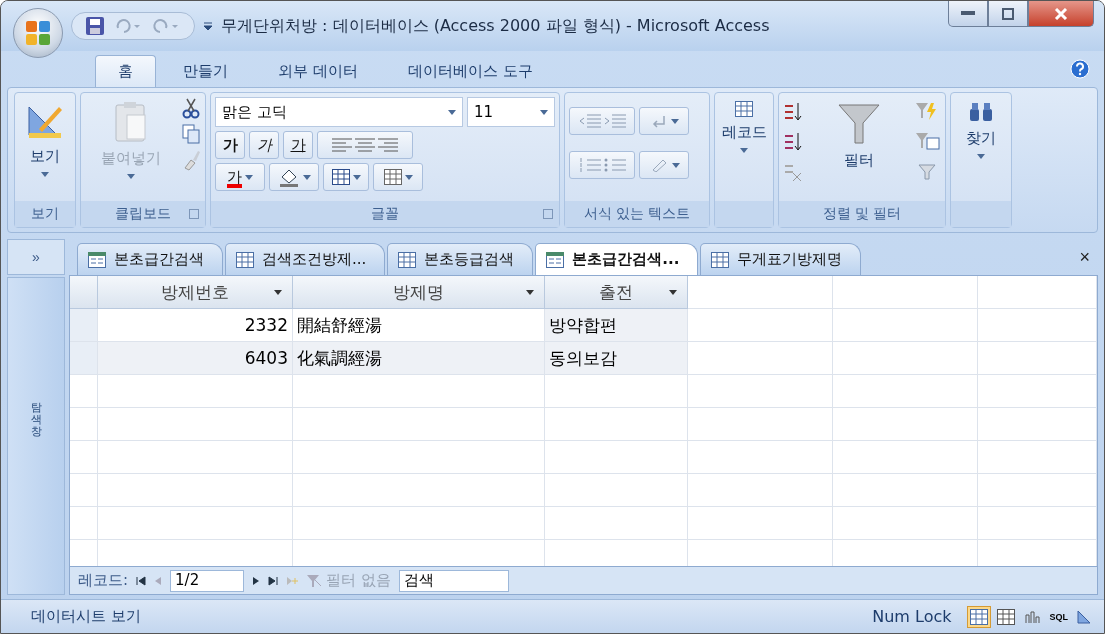  Describe the element at coordinates (273, 580) in the screenshot. I see `last-record-icon` at that location.